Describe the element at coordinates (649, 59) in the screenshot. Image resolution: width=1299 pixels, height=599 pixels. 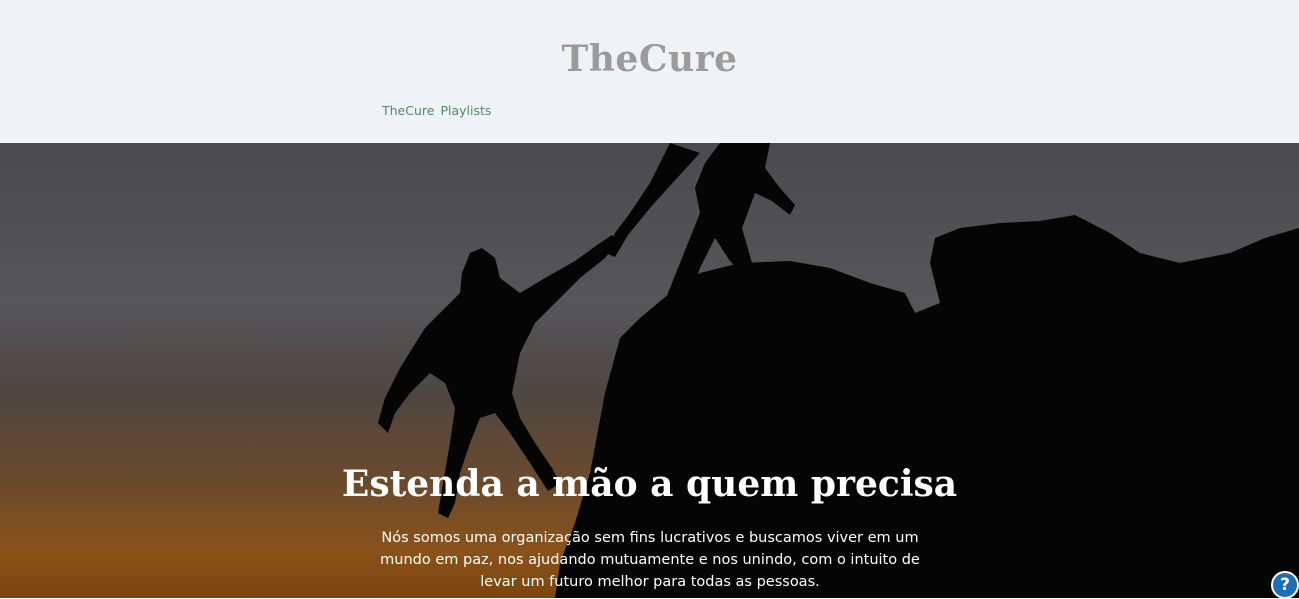
I see `site-title: TheCure` at that location.